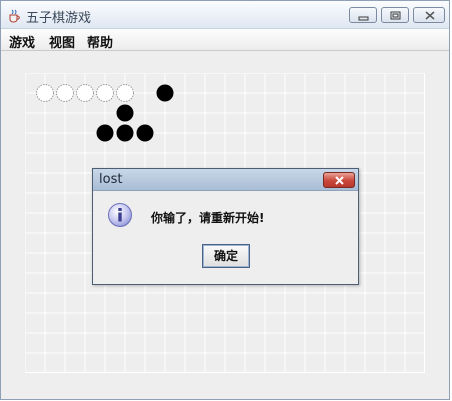 The width and height of the screenshot is (452, 401). I want to click on minimize-button, so click(363, 15).